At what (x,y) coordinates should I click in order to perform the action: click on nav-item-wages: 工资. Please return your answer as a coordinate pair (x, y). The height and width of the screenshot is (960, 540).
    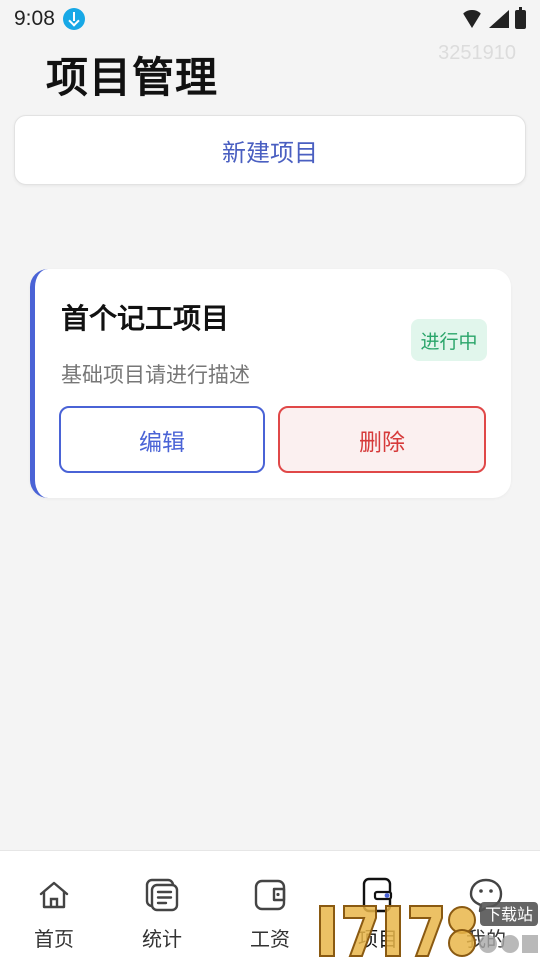
    Looking at the image, I should click on (270, 905).